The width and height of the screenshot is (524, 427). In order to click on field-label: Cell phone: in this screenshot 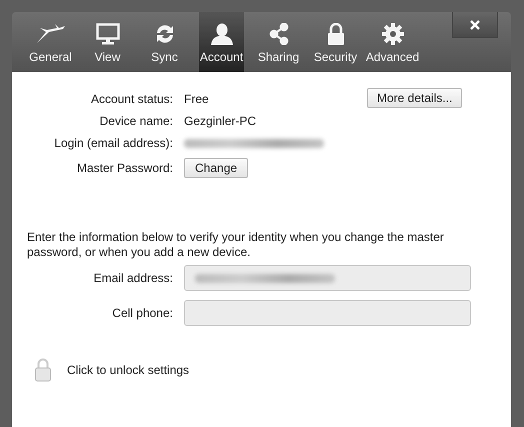, I will do `click(142, 313)`.